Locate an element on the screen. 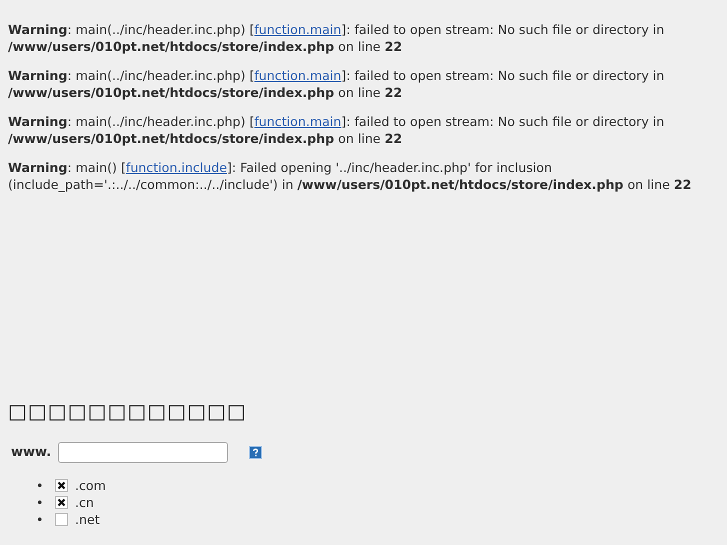 The image size is (727, 545). www-prefix: www. is located at coordinates (31, 452).